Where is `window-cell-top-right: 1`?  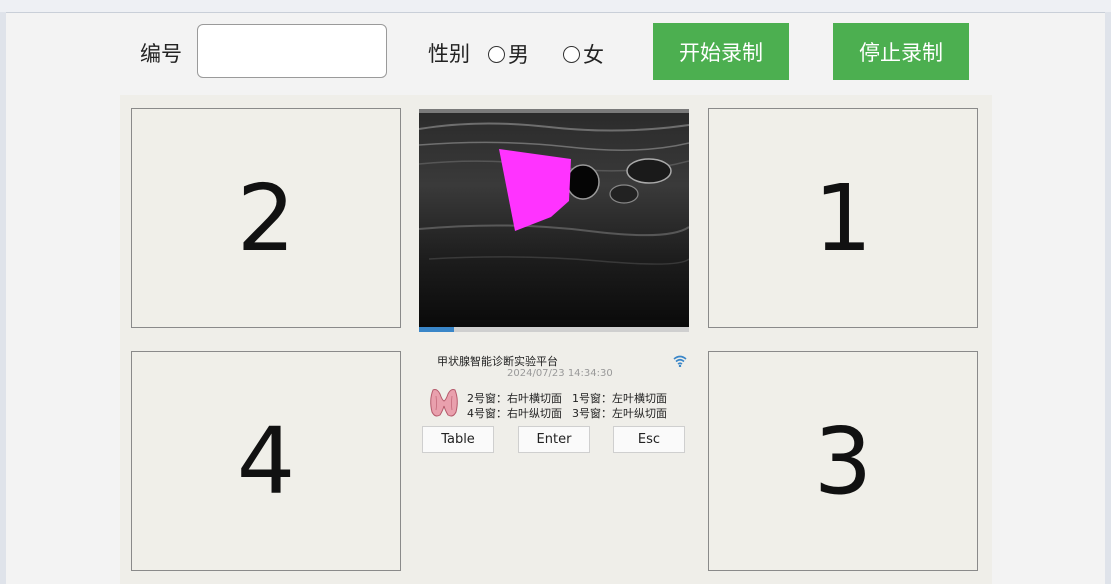 window-cell-top-right: 1 is located at coordinates (843, 218).